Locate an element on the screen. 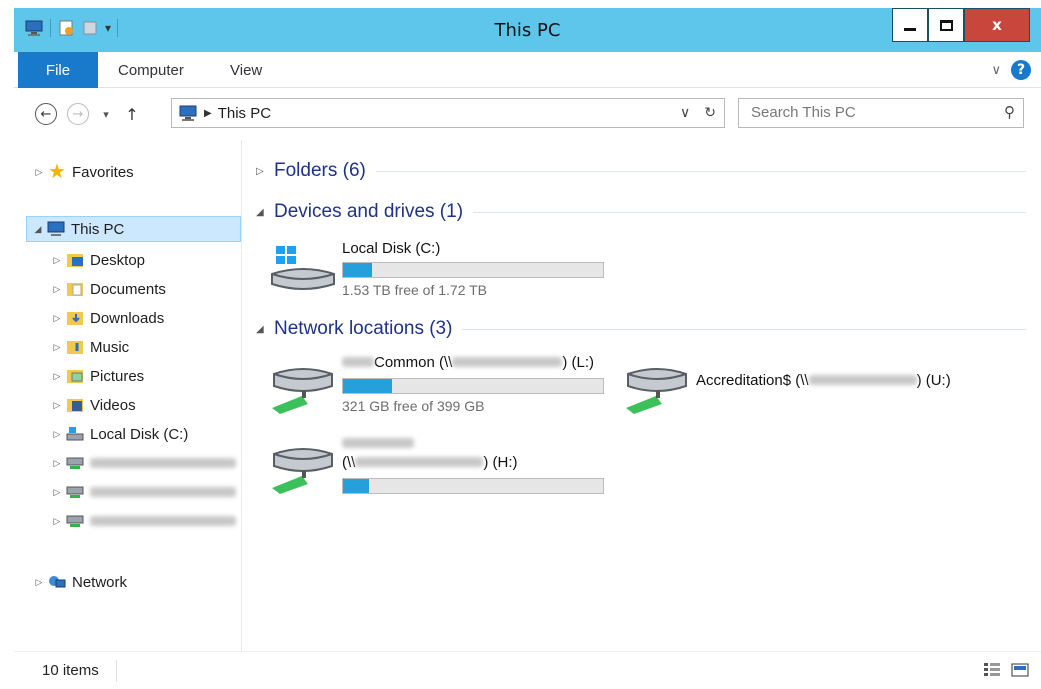  breadcrumb-this-pc: This PC is located at coordinates (244, 113).